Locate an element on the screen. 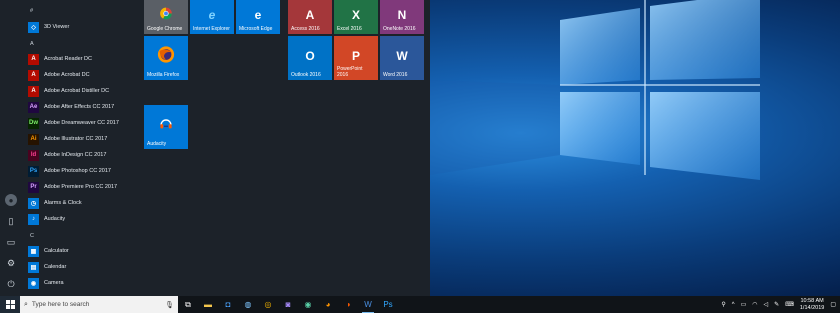 Image resolution: width=840 pixels, height=313 pixels. section-header-c: C is located at coordinates (32, 236).